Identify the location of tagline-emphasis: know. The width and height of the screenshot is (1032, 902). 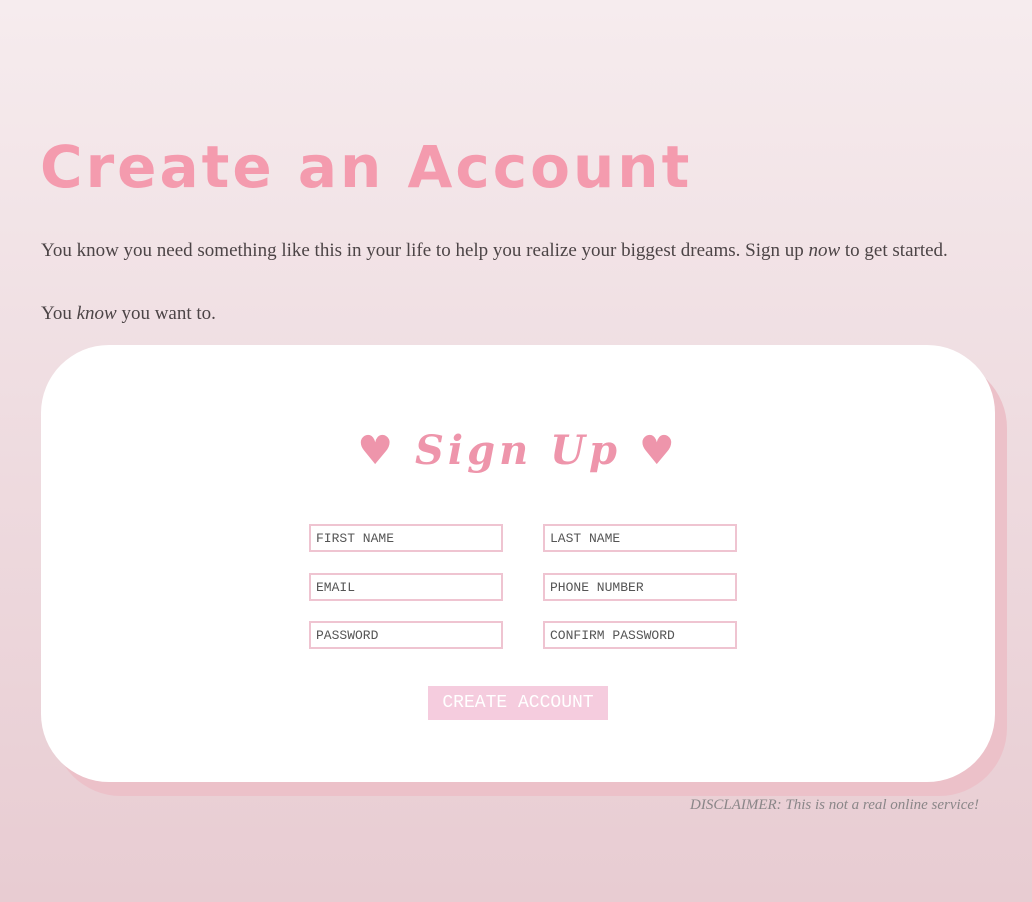
(96, 313).